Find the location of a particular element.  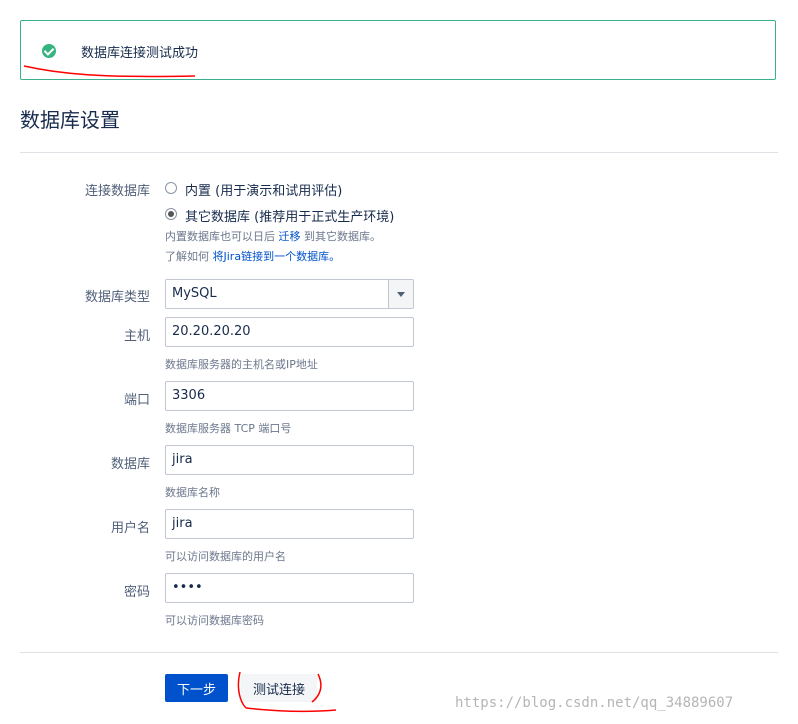

database-input: jira is located at coordinates (289, 460).